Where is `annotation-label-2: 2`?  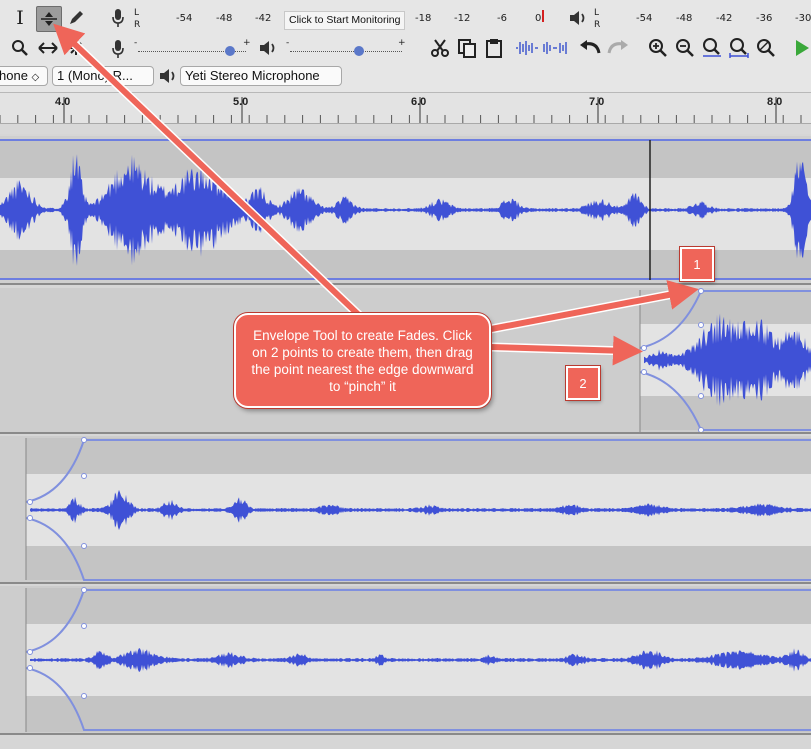
annotation-label-2: 2 is located at coordinates (583, 383).